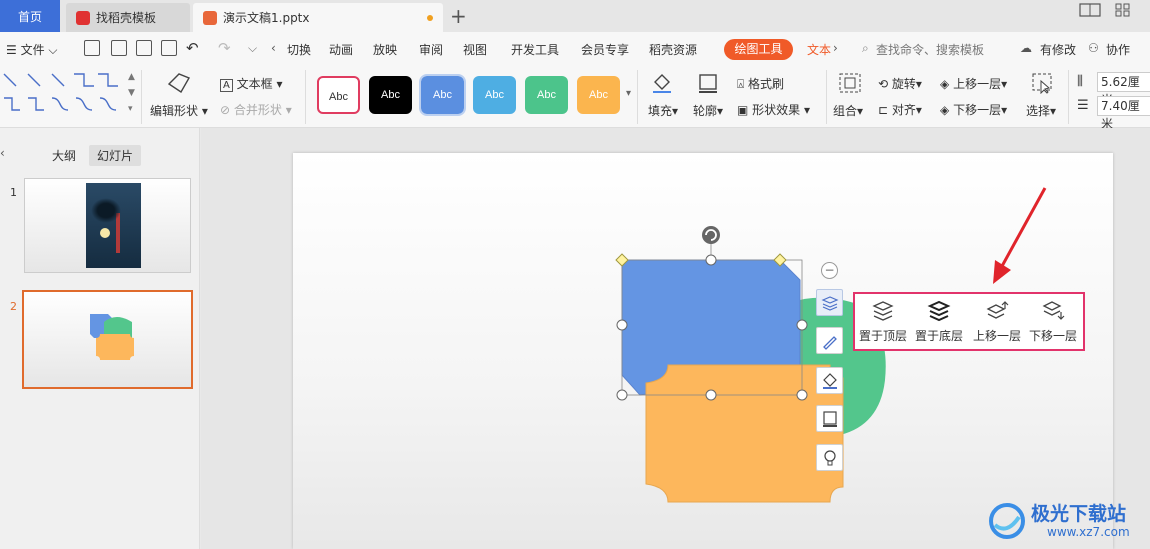 The width and height of the screenshot is (1150, 549). What do you see at coordinates (179, 83) in the screenshot?
I see `edit-shape-icon` at bounding box center [179, 83].